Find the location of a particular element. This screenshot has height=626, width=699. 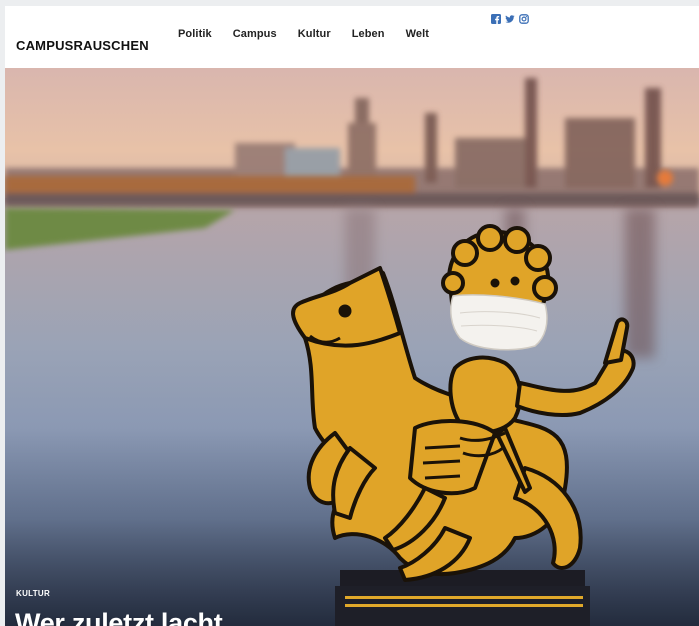

nav-item-politik: Politik is located at coordinates (195, 34).